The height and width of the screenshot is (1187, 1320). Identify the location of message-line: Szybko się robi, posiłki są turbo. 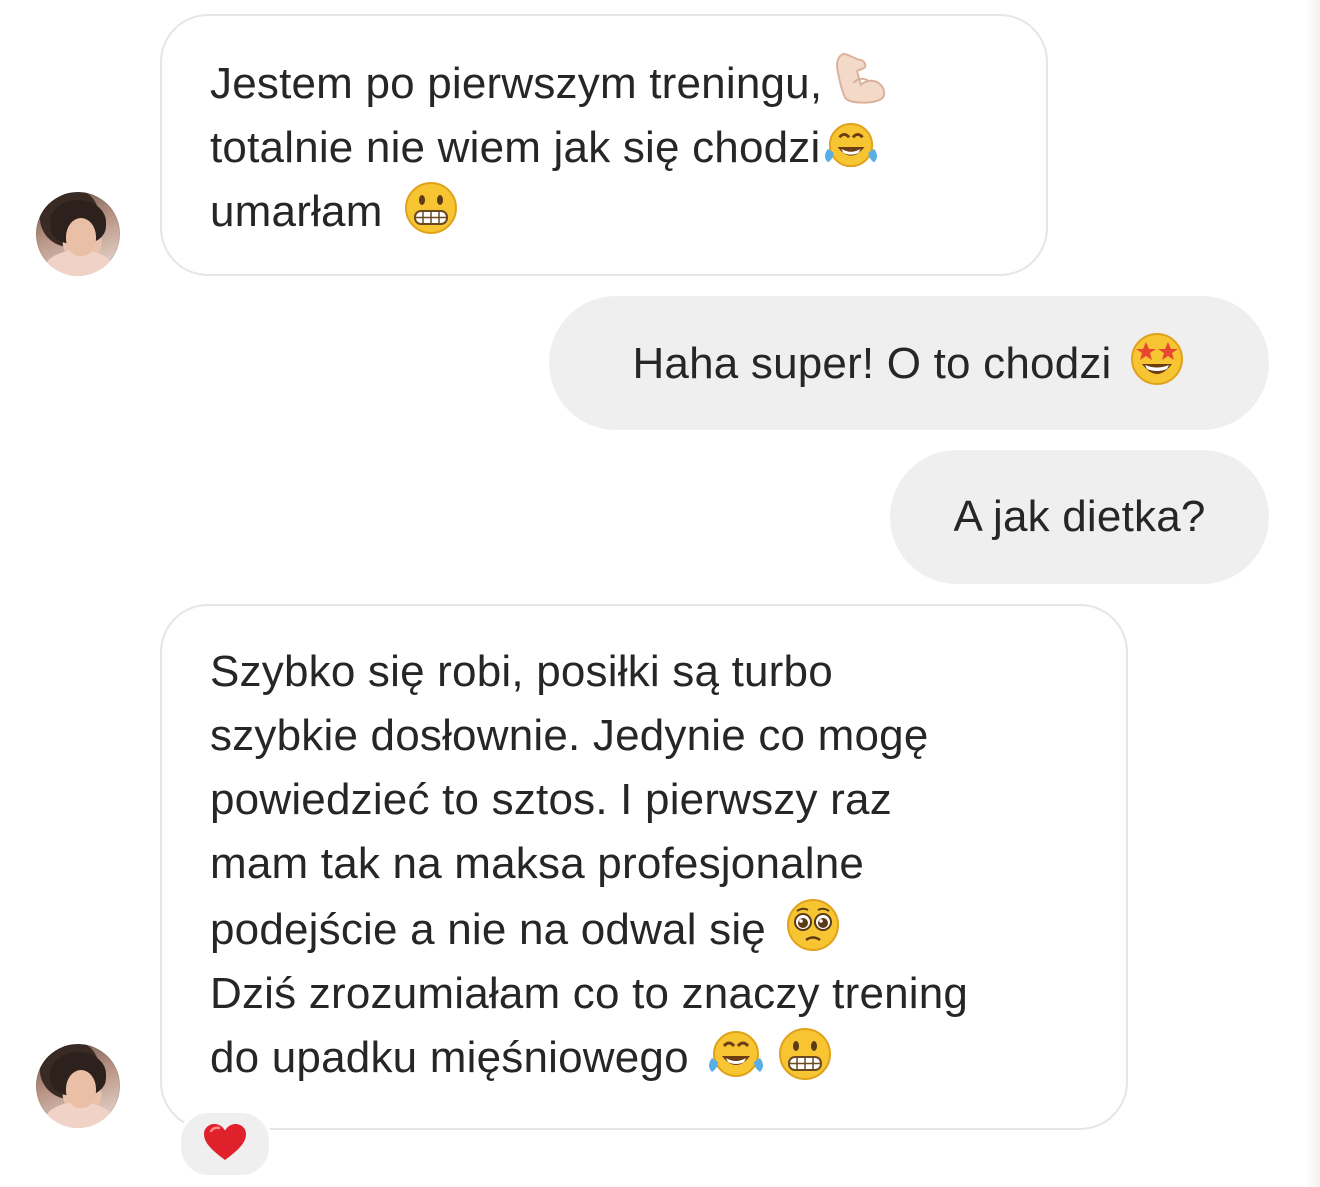
(521, 671).